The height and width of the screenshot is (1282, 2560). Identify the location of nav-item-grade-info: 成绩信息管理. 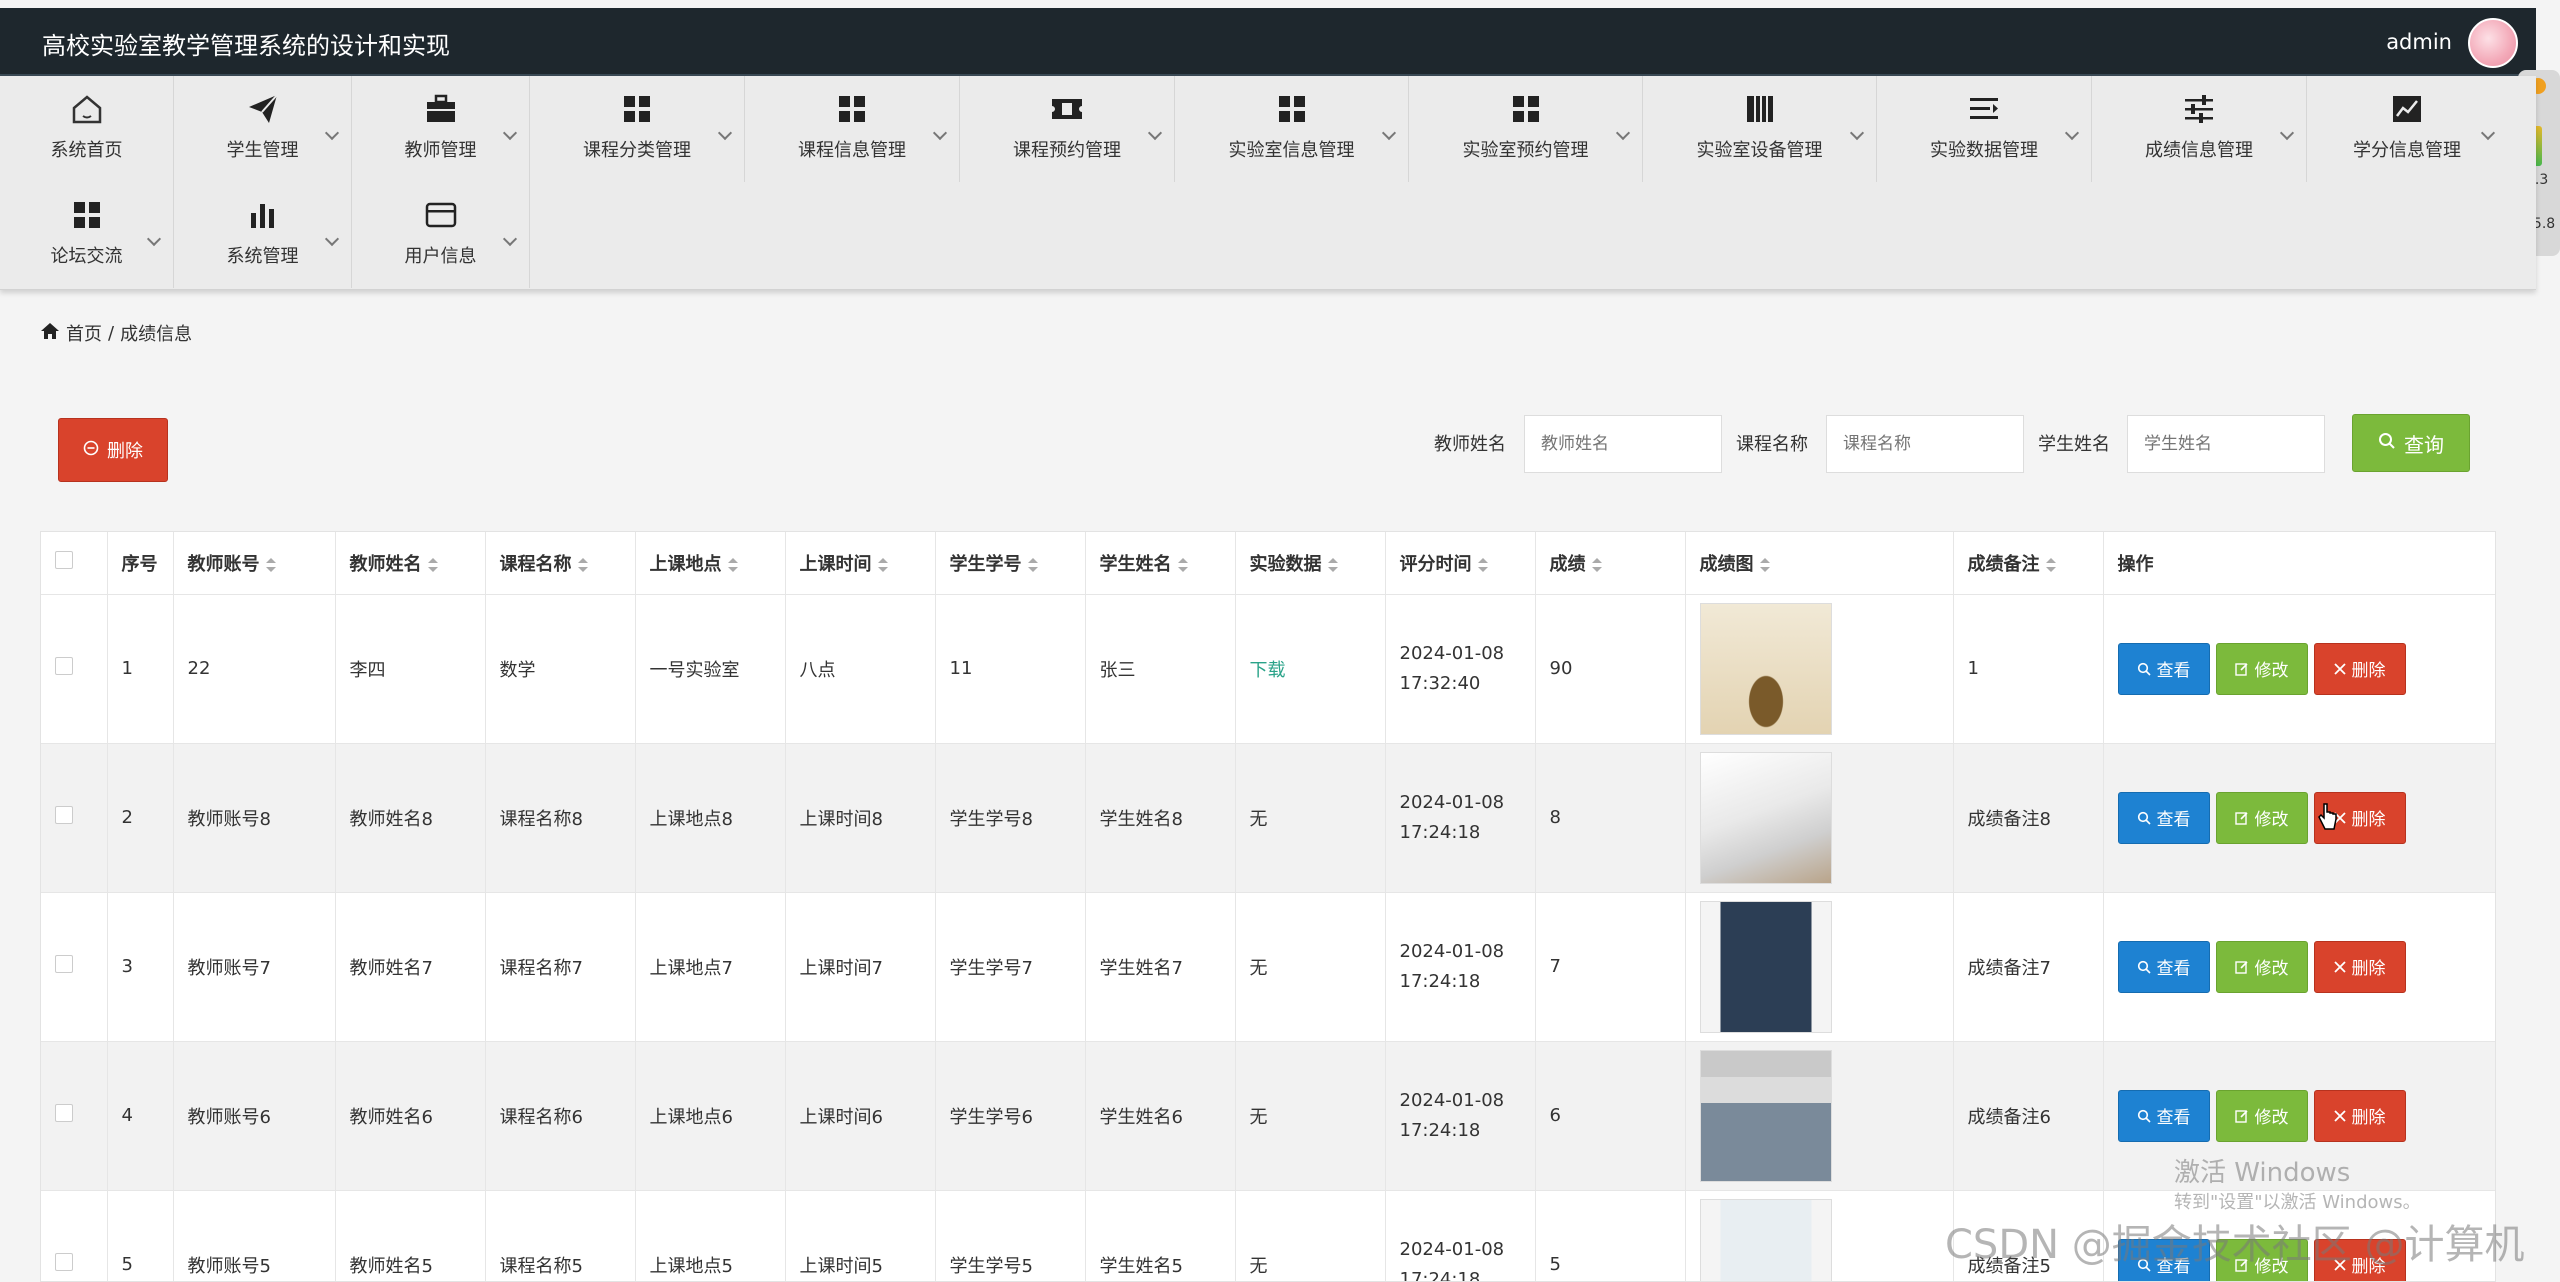
(2199, 129).